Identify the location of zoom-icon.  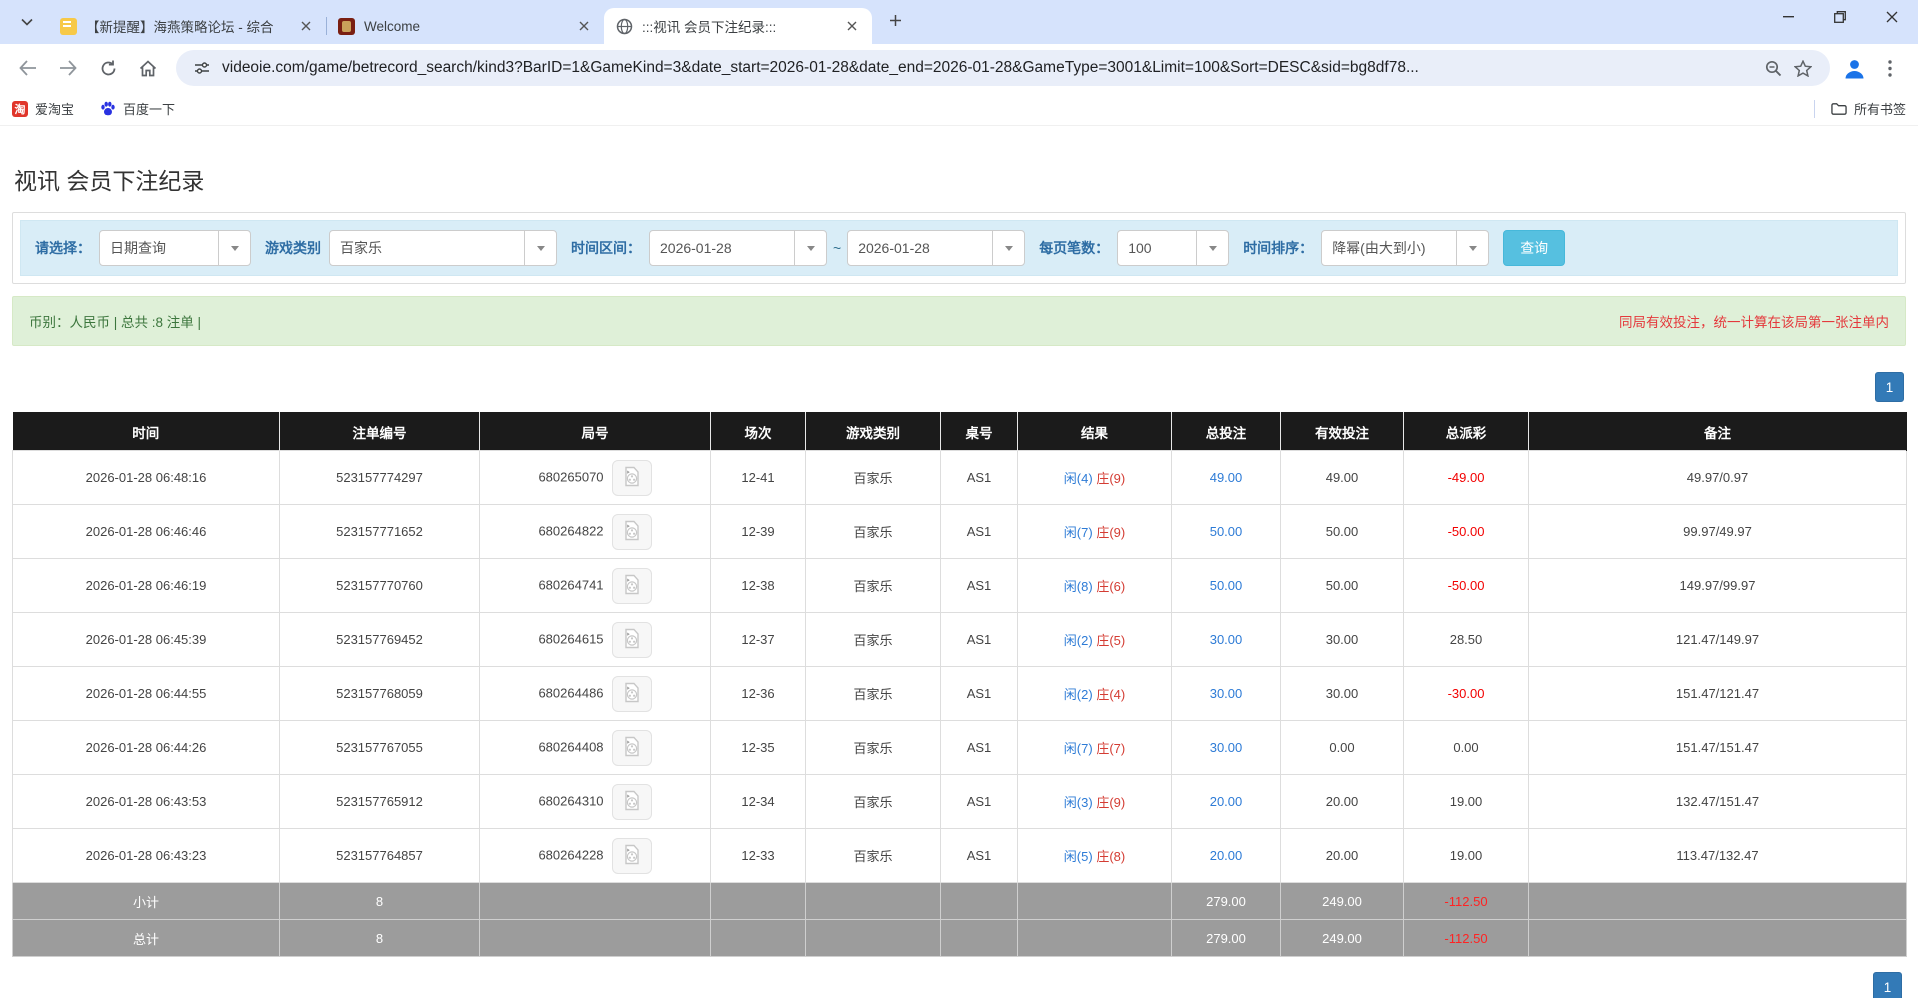
(1773, 68).